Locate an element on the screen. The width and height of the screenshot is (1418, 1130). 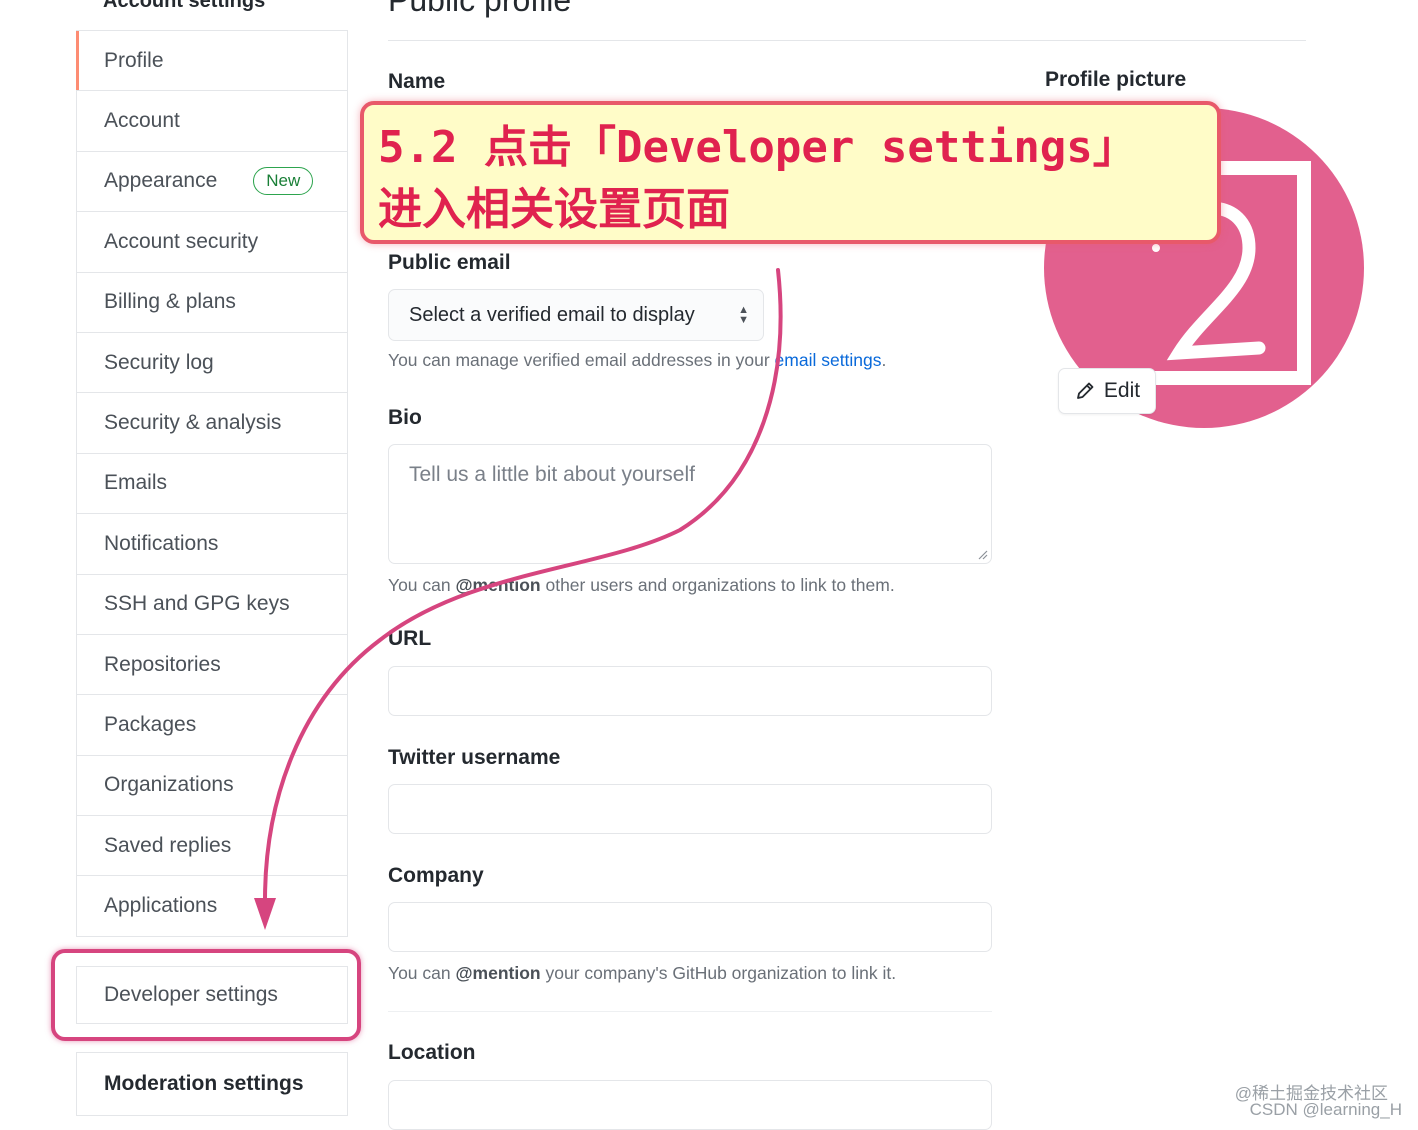
sidebar-item-security-analysis: Security & analysis is located at coordinates (212, 423).